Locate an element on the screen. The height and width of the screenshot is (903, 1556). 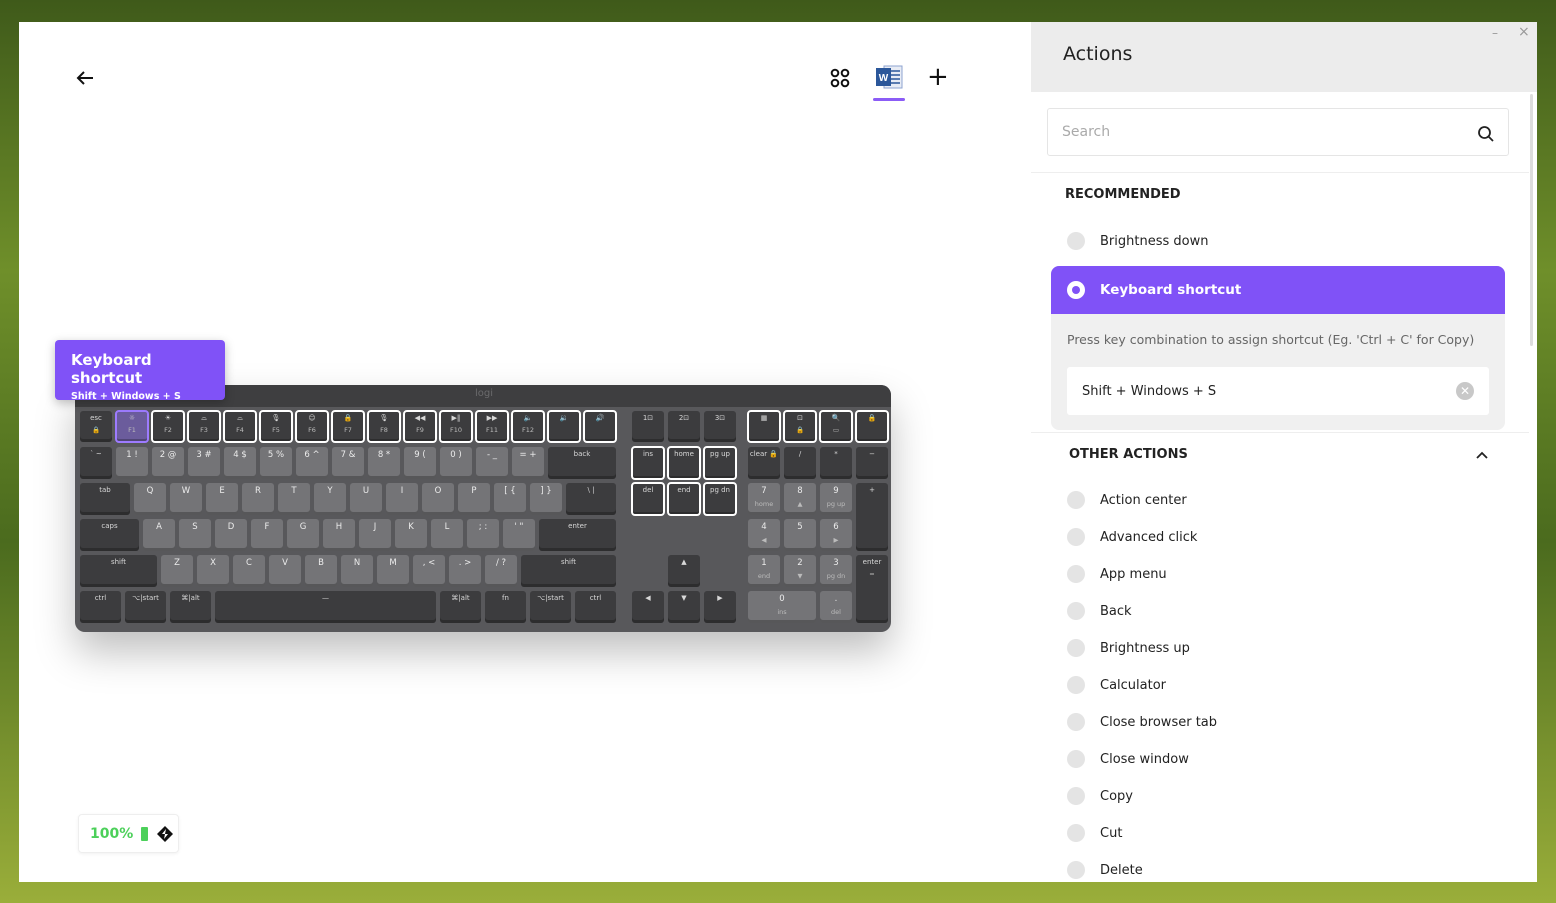
key: 🎙 F8 is located at coordinates (384, 426).